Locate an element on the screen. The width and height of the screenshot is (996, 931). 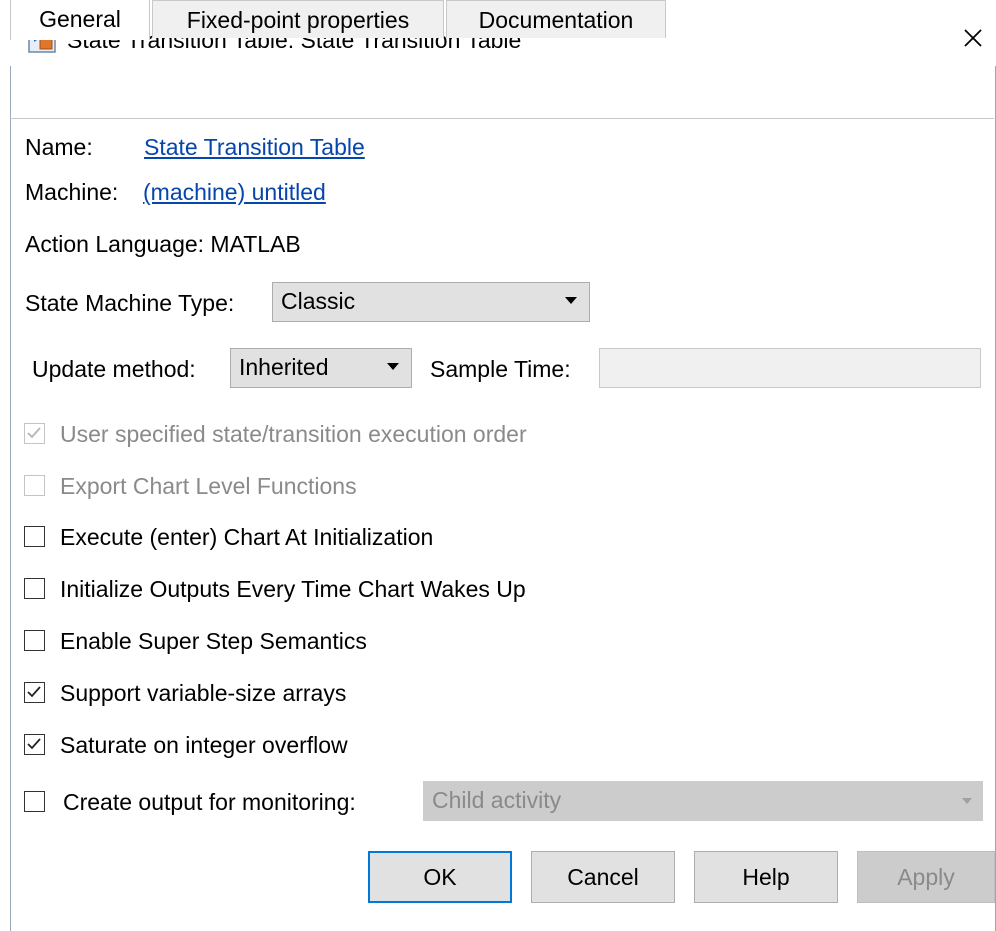
state-machine-type-label: State Machine Type: is located at coordinates (130, 303).